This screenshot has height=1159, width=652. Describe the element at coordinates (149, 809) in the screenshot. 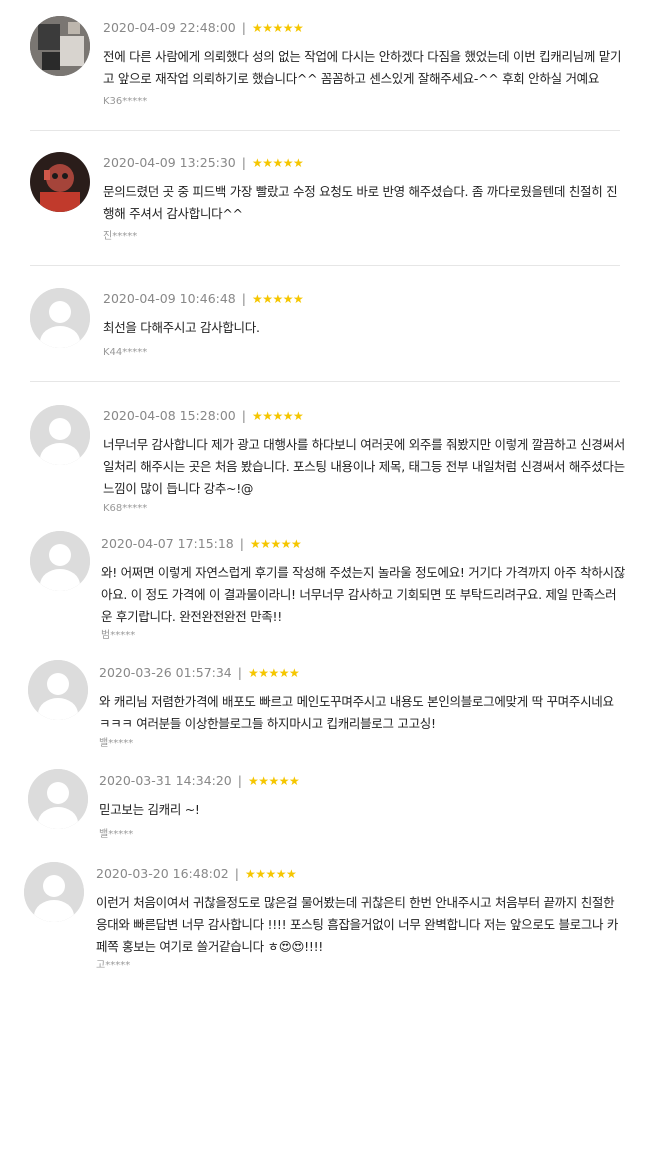

I see `review-text: 믿고보는 김캐리 ~!` at that location.